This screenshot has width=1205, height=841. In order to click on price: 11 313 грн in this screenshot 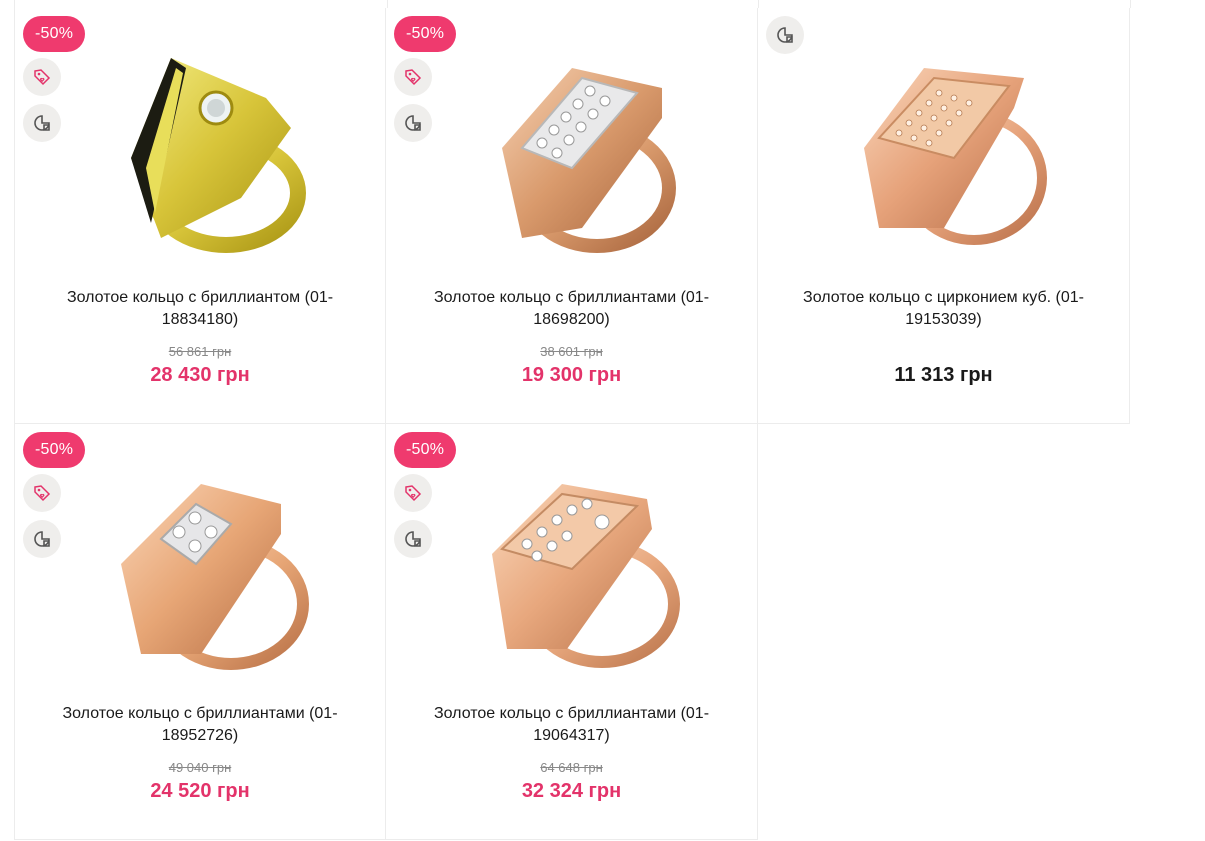, I will do `click(943, 375)`.